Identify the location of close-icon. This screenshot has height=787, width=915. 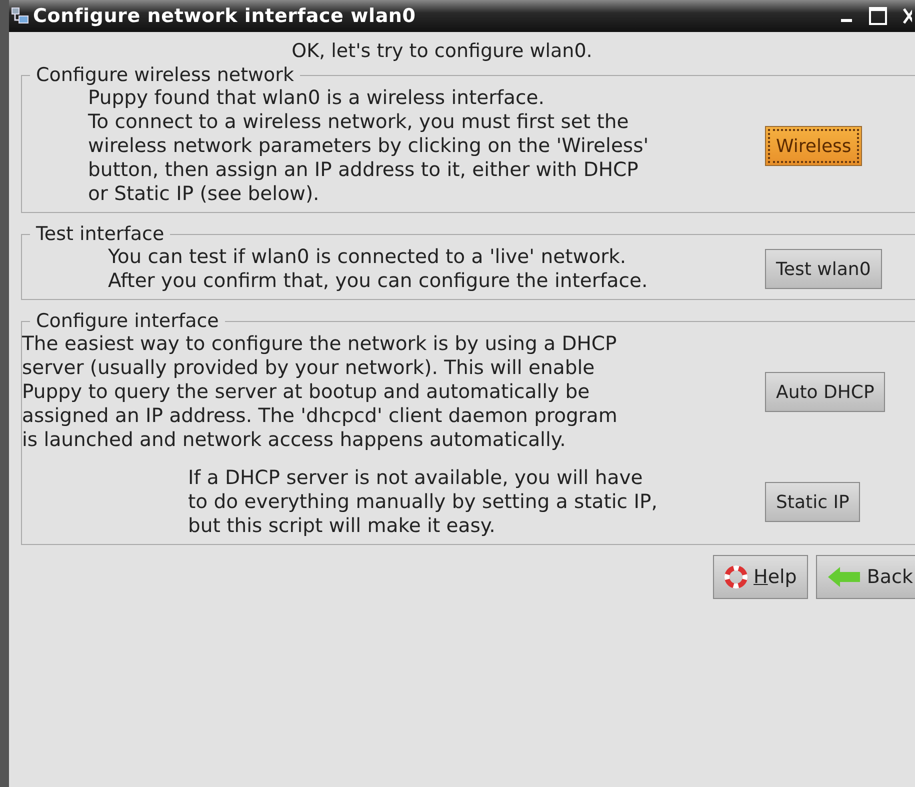
(907, 16).